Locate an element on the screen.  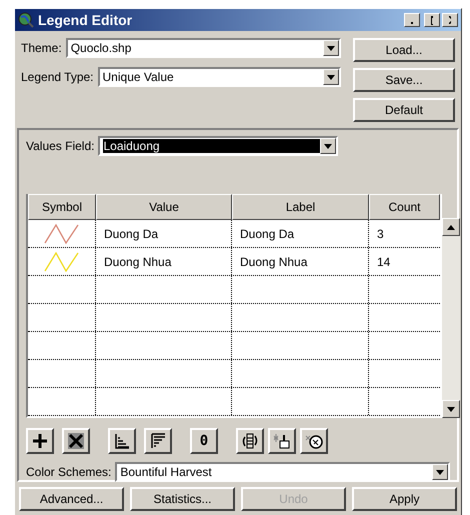
window-title: Legend Editor is located at coordinates (86, 20).